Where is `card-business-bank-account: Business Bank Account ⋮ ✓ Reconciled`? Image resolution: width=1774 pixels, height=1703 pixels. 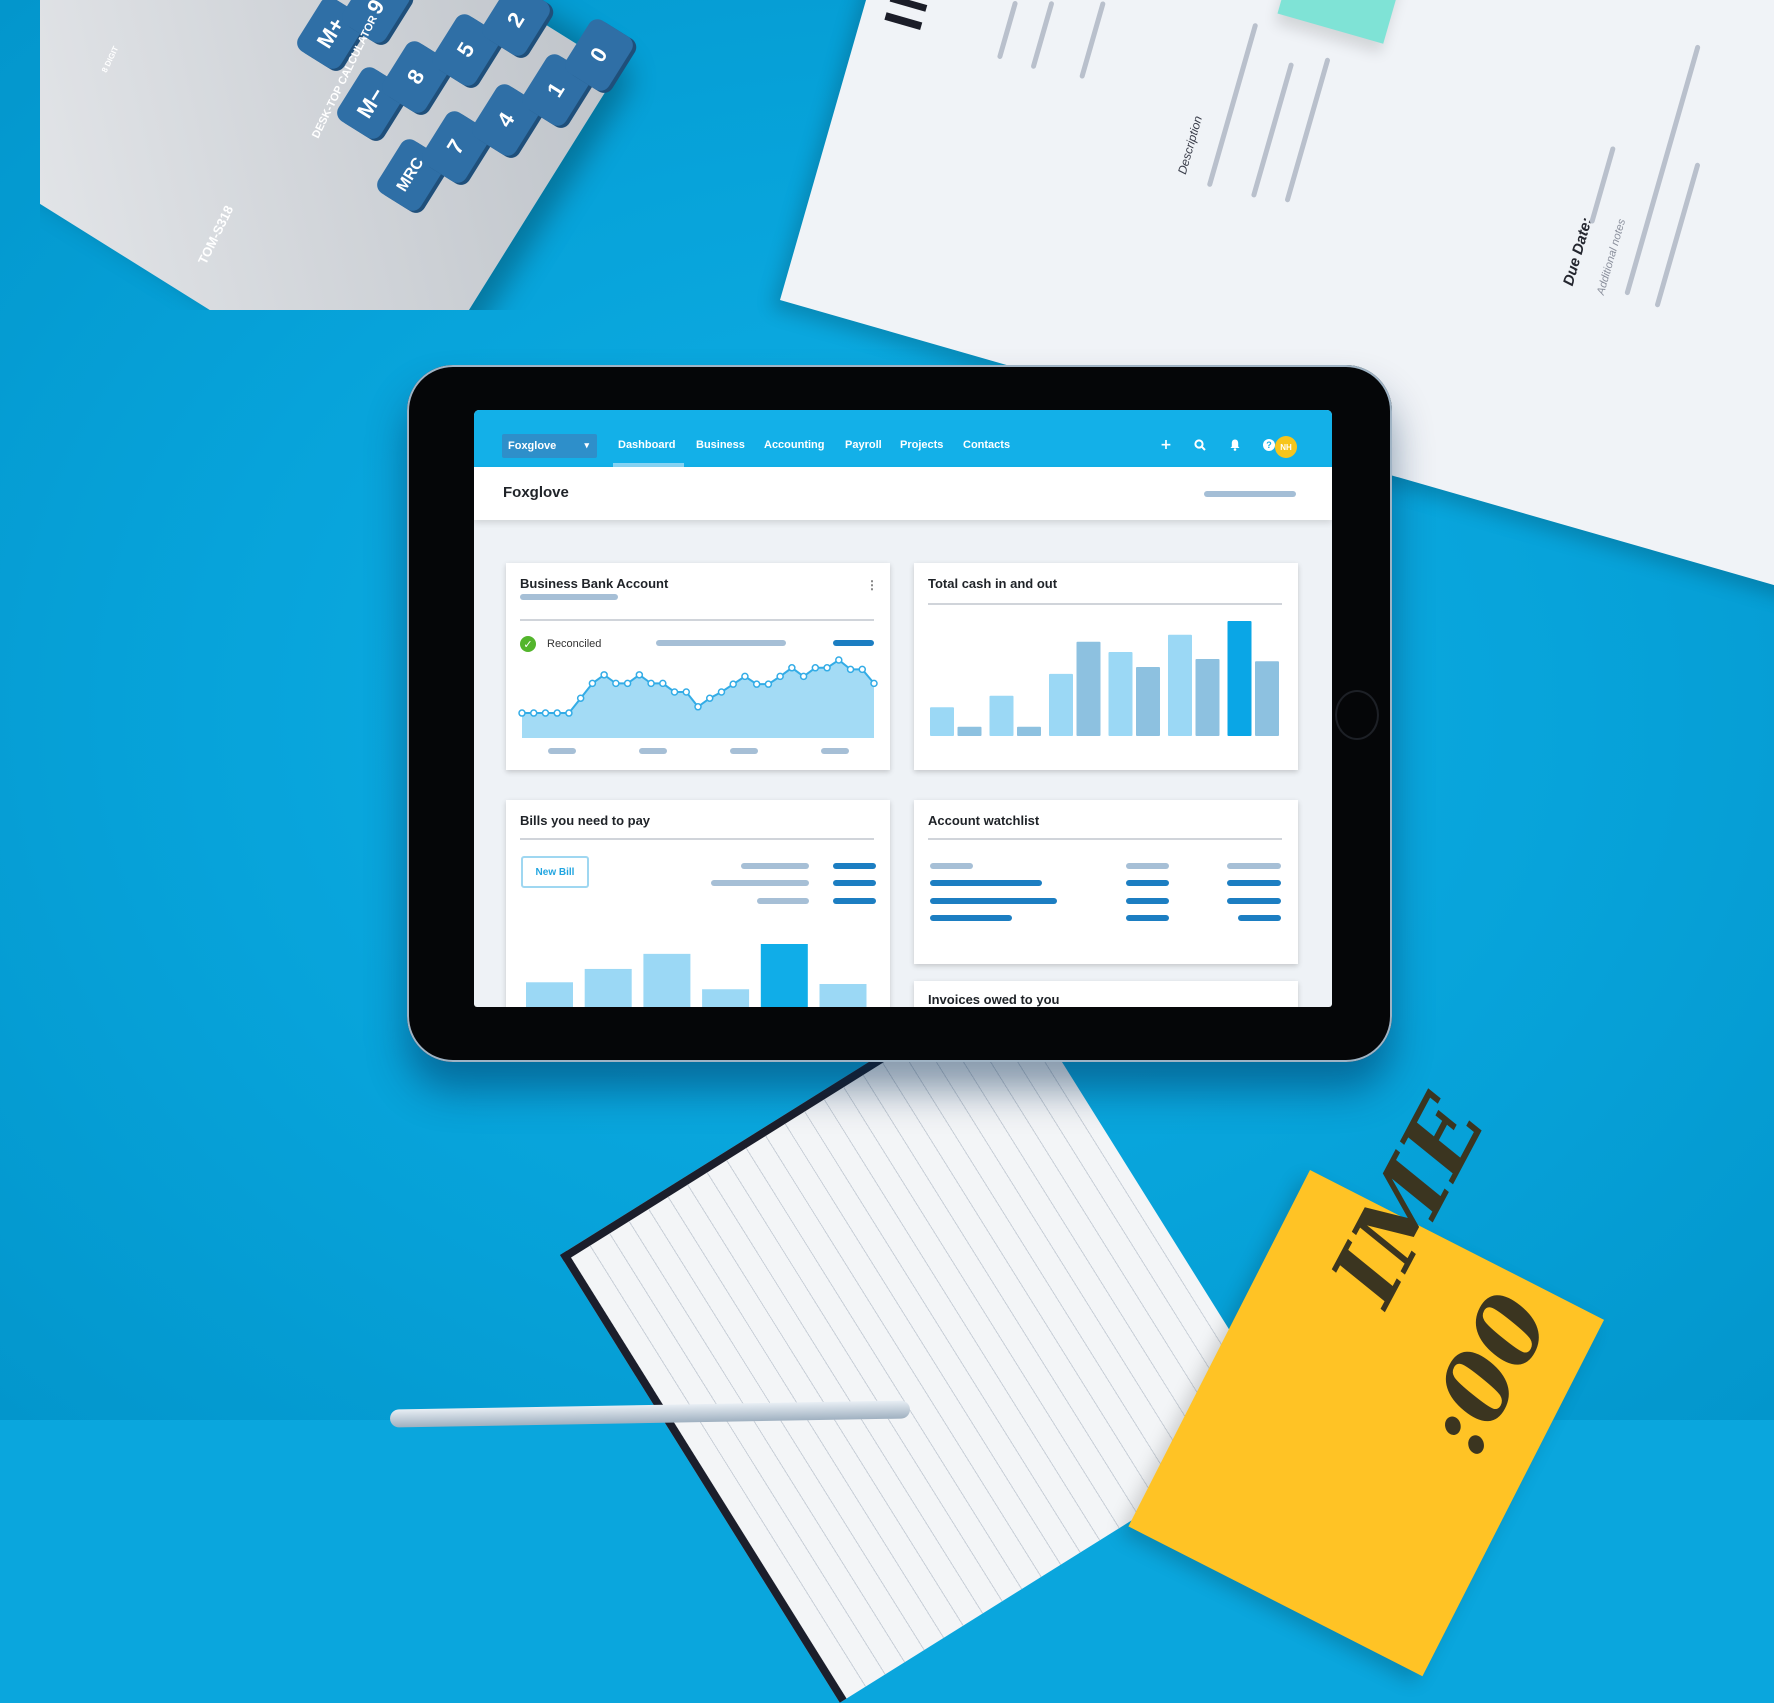 card-business-bank-account: Business Bank Account ⋮ ✓ Reconciled is located at coordinates (698, 666).